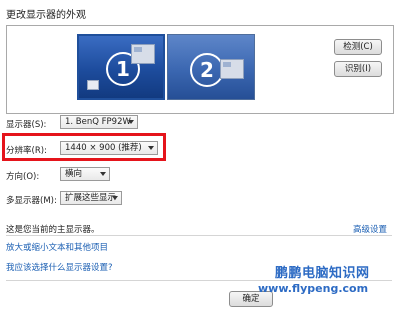 The image size is (400, 312). Describe the element at coordinates (23, 177) in the screenshot. I see `orientation-label: 方向(O):` at that location.